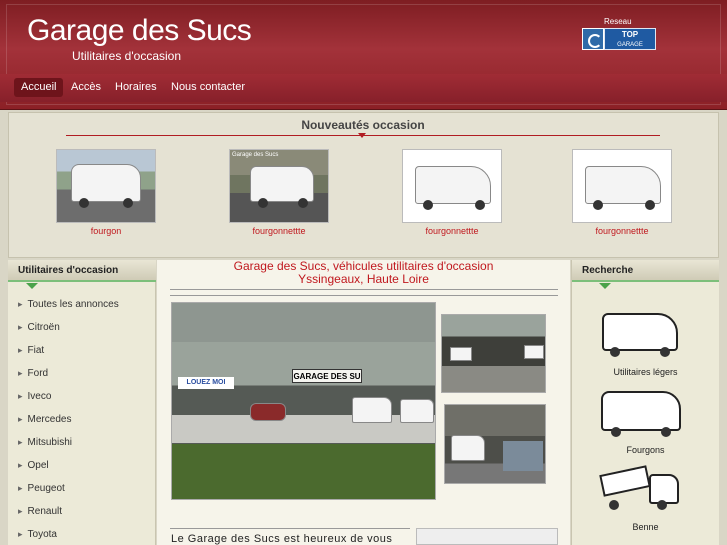  I want to click on news-arrow-icon, so click(362, 135).